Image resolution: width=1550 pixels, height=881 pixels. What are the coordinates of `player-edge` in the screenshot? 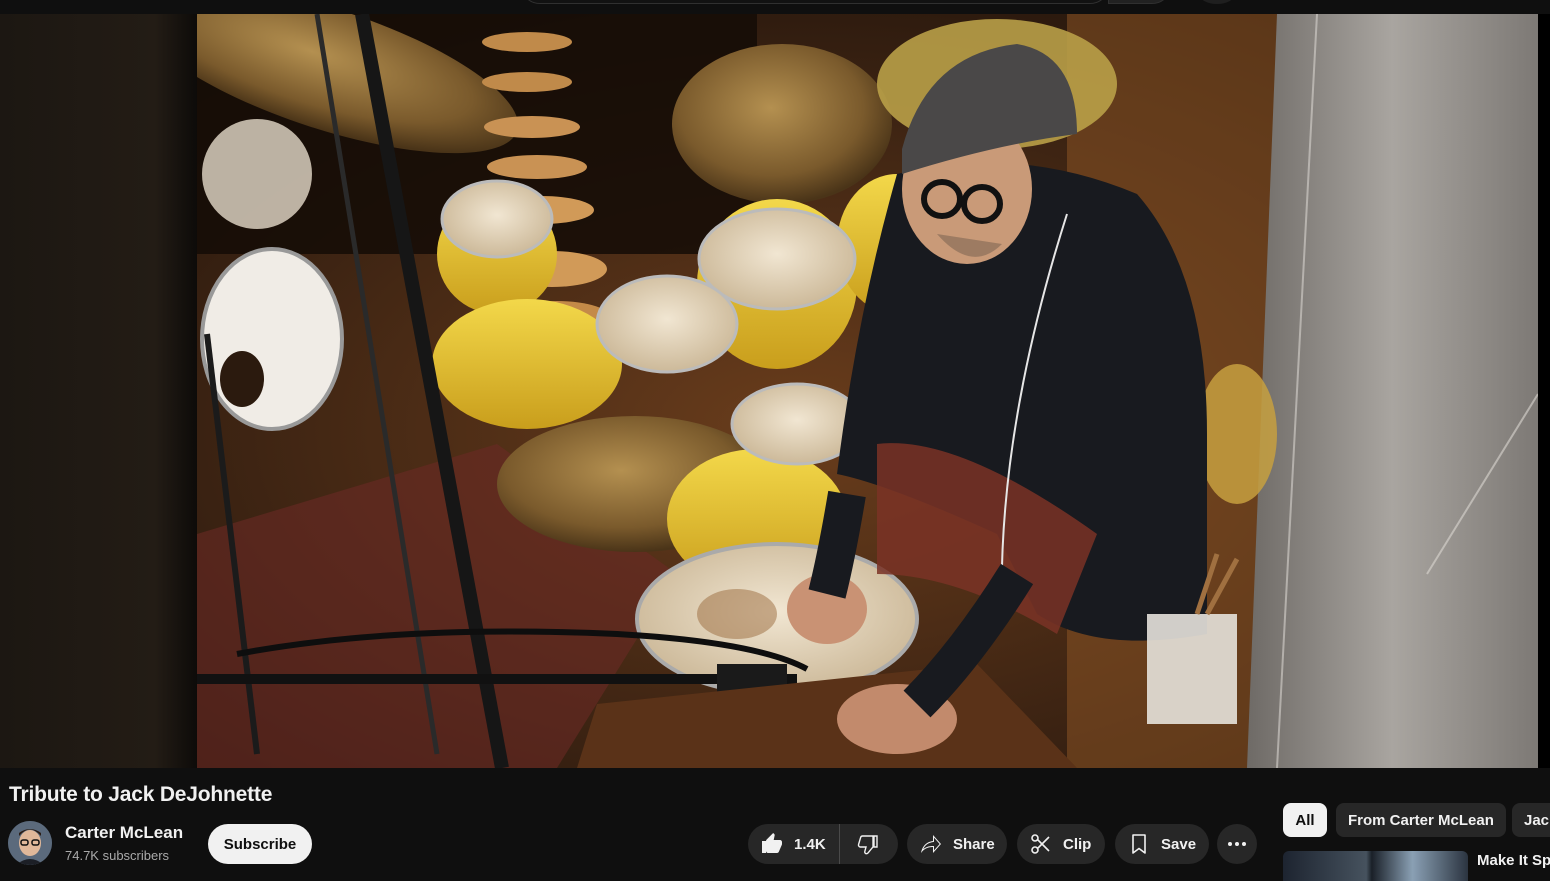 It's located at (1544, 391).